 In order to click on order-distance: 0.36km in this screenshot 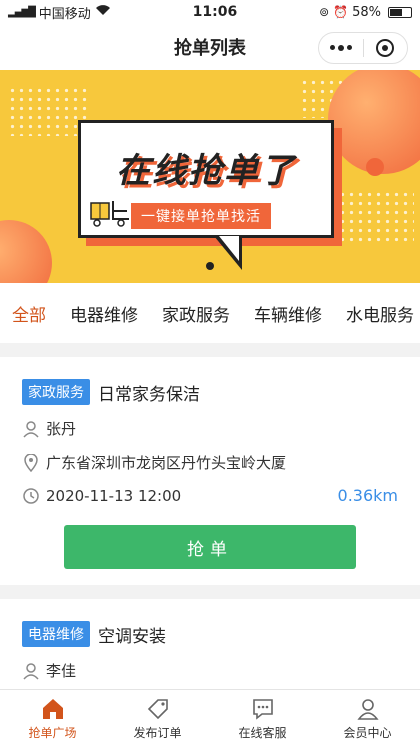, I will do `click(367, 495)`.